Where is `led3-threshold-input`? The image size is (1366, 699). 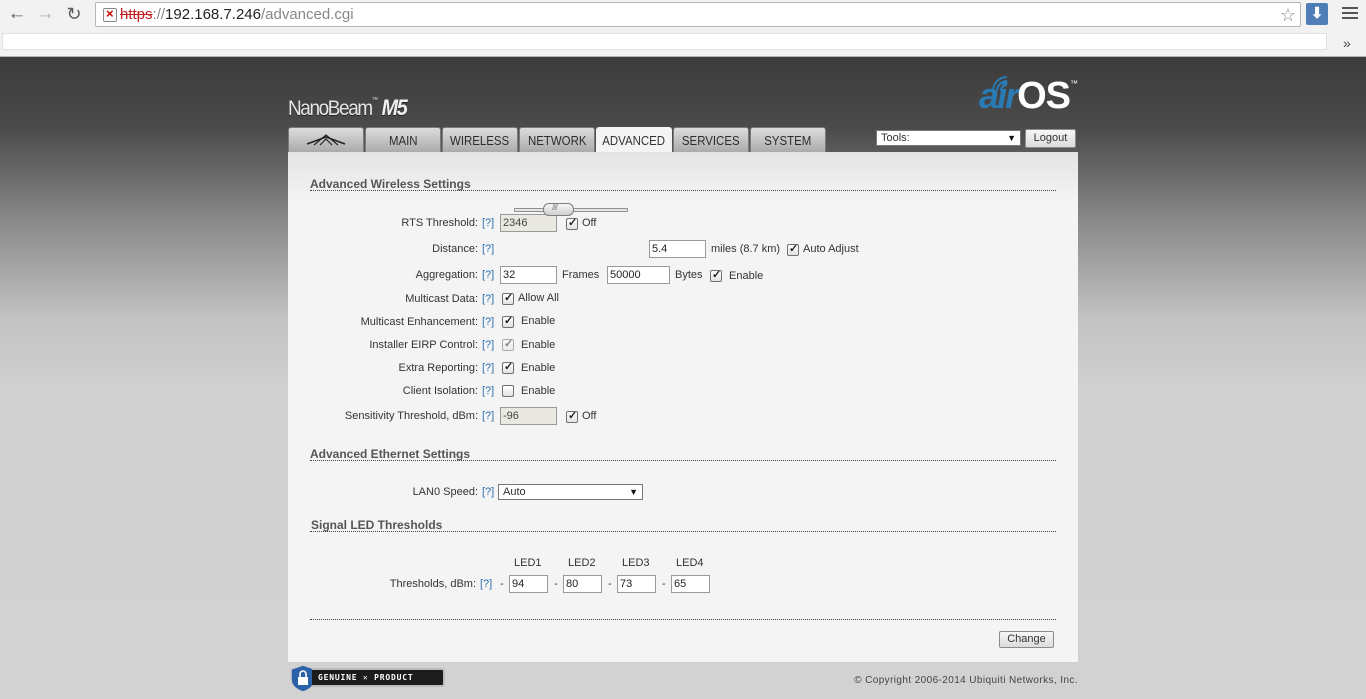 led3-threshold-input is located at coordinates (636, 584).